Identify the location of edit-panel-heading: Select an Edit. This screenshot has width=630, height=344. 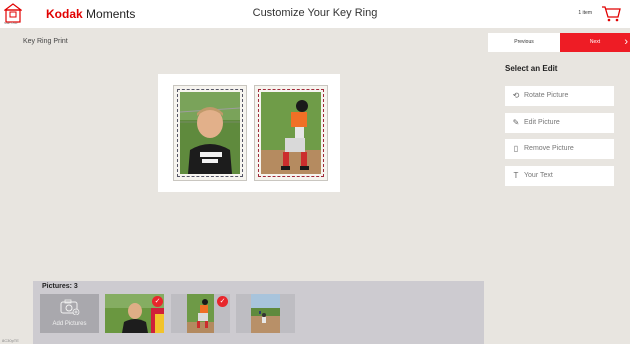
(531, 68).